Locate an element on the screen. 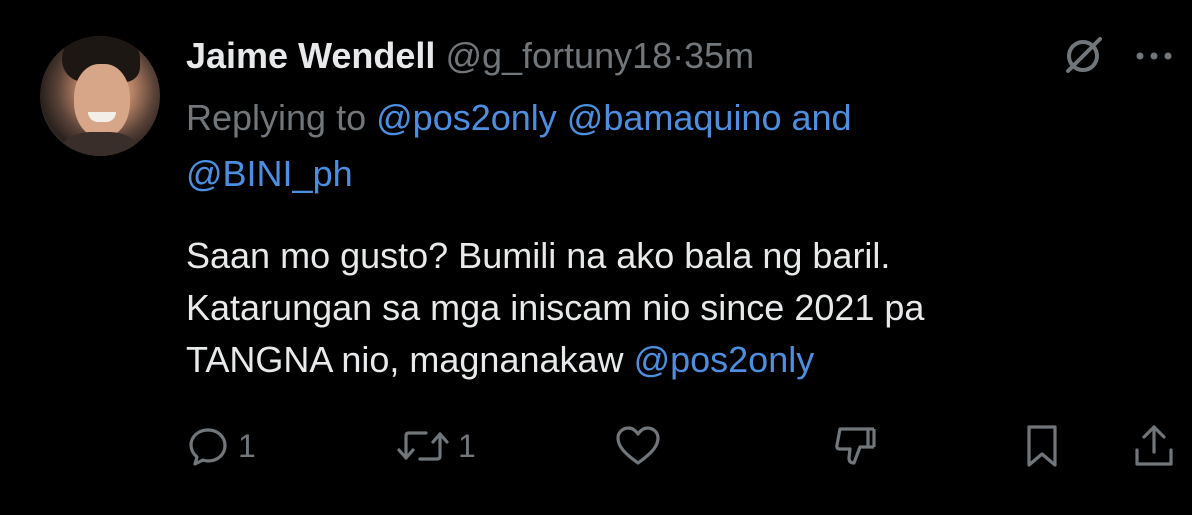  grok-icon is located at coordinates (1083, 56).